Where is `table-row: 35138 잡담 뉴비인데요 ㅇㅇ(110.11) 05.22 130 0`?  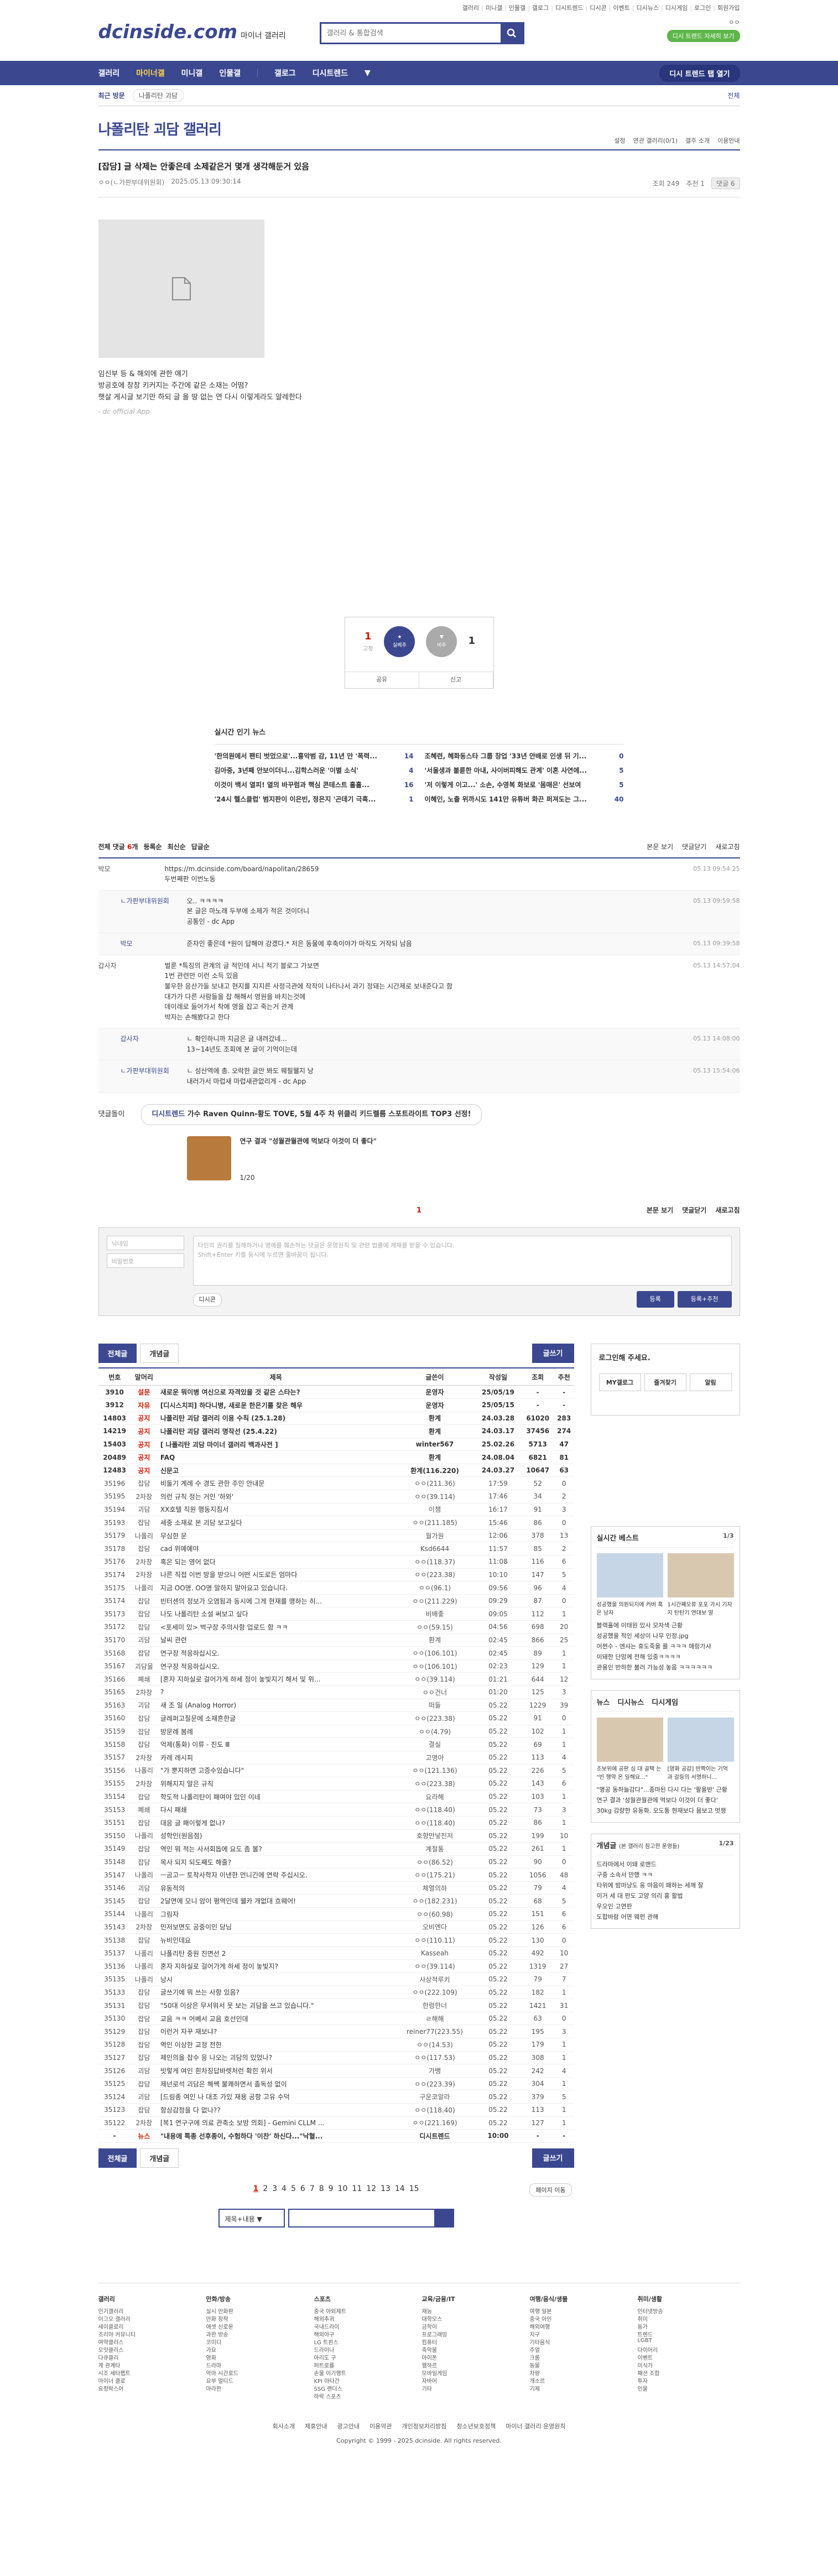 table-row: 35138 잡담 뉴비인데요 ㅇㅇ(110.11) 05.22 130 0 is located at coordinates (336, 1940).